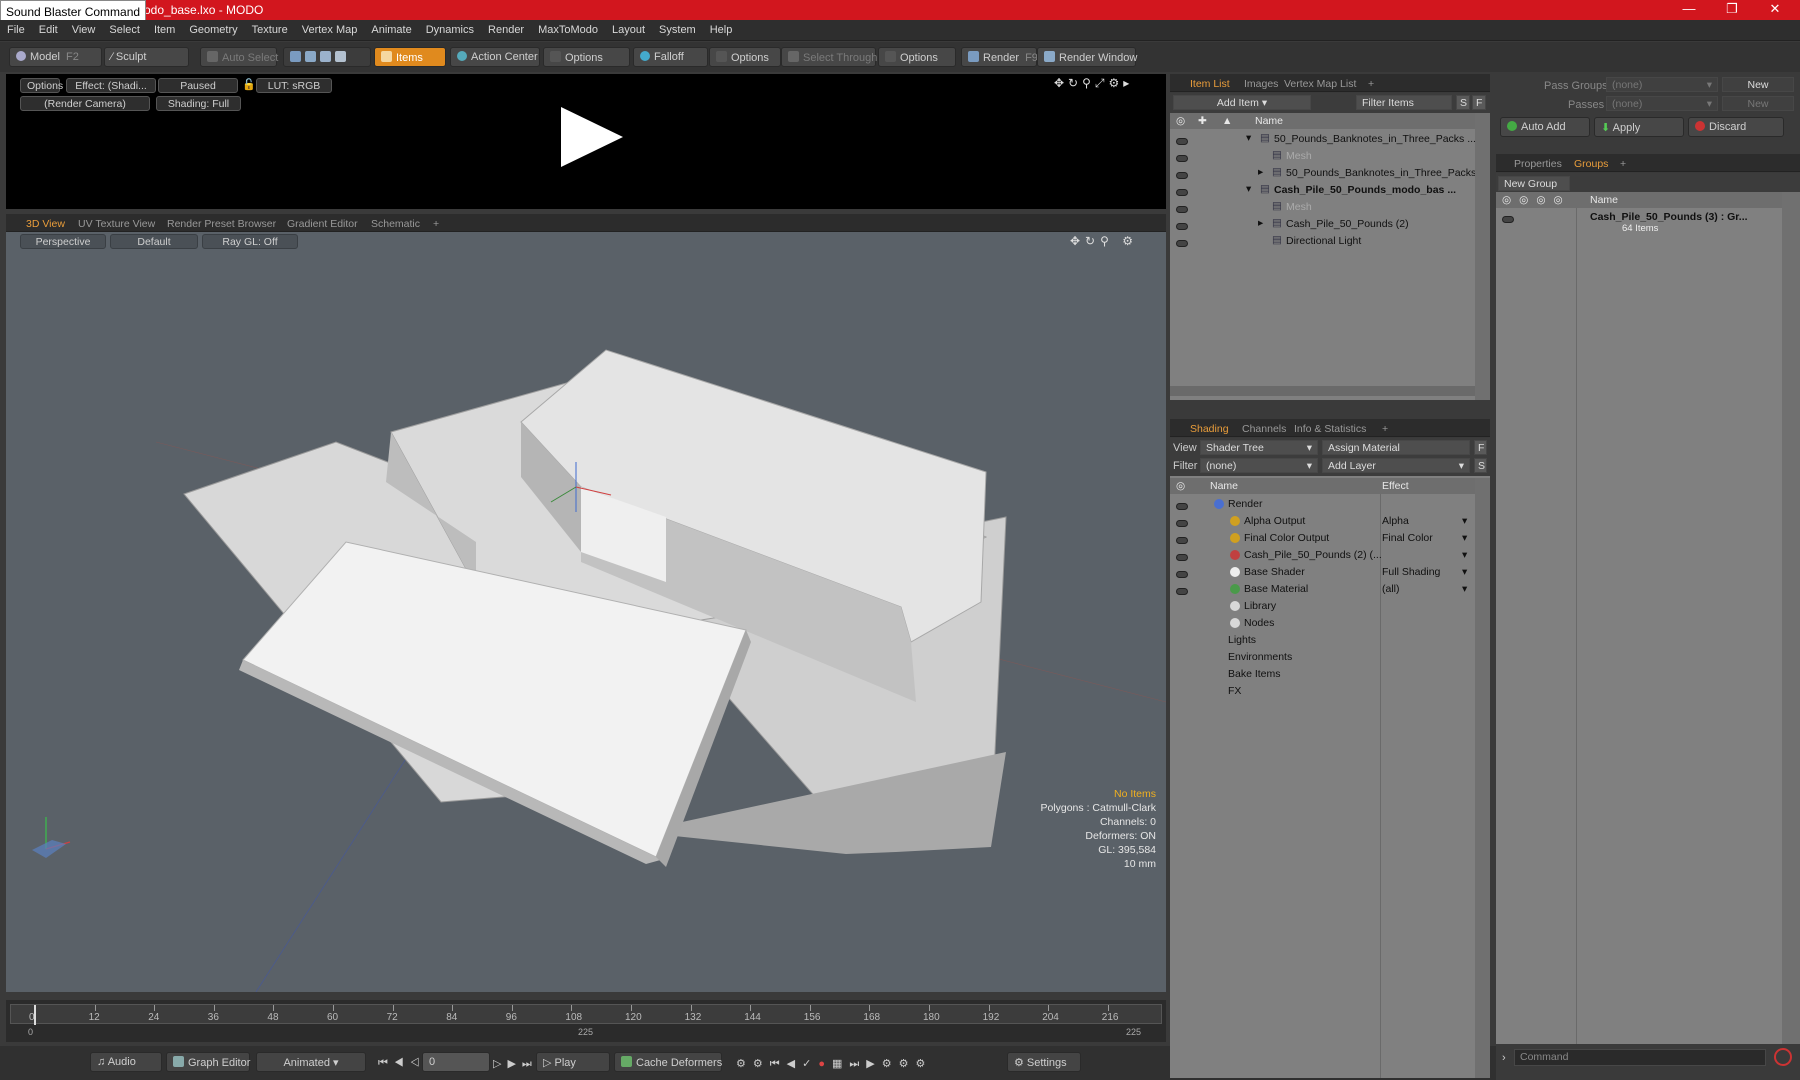 The image size is (1800, 1080). Describe the element at coordinates (1591, 164) in the screenshot. I see `tab-groups: Groups` at that location.